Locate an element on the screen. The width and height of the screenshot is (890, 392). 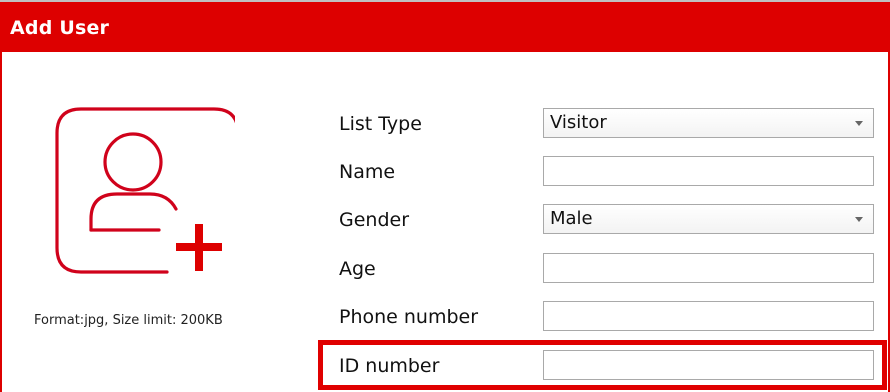
list-type-value: Visitor is located at coordinates (578, 122).